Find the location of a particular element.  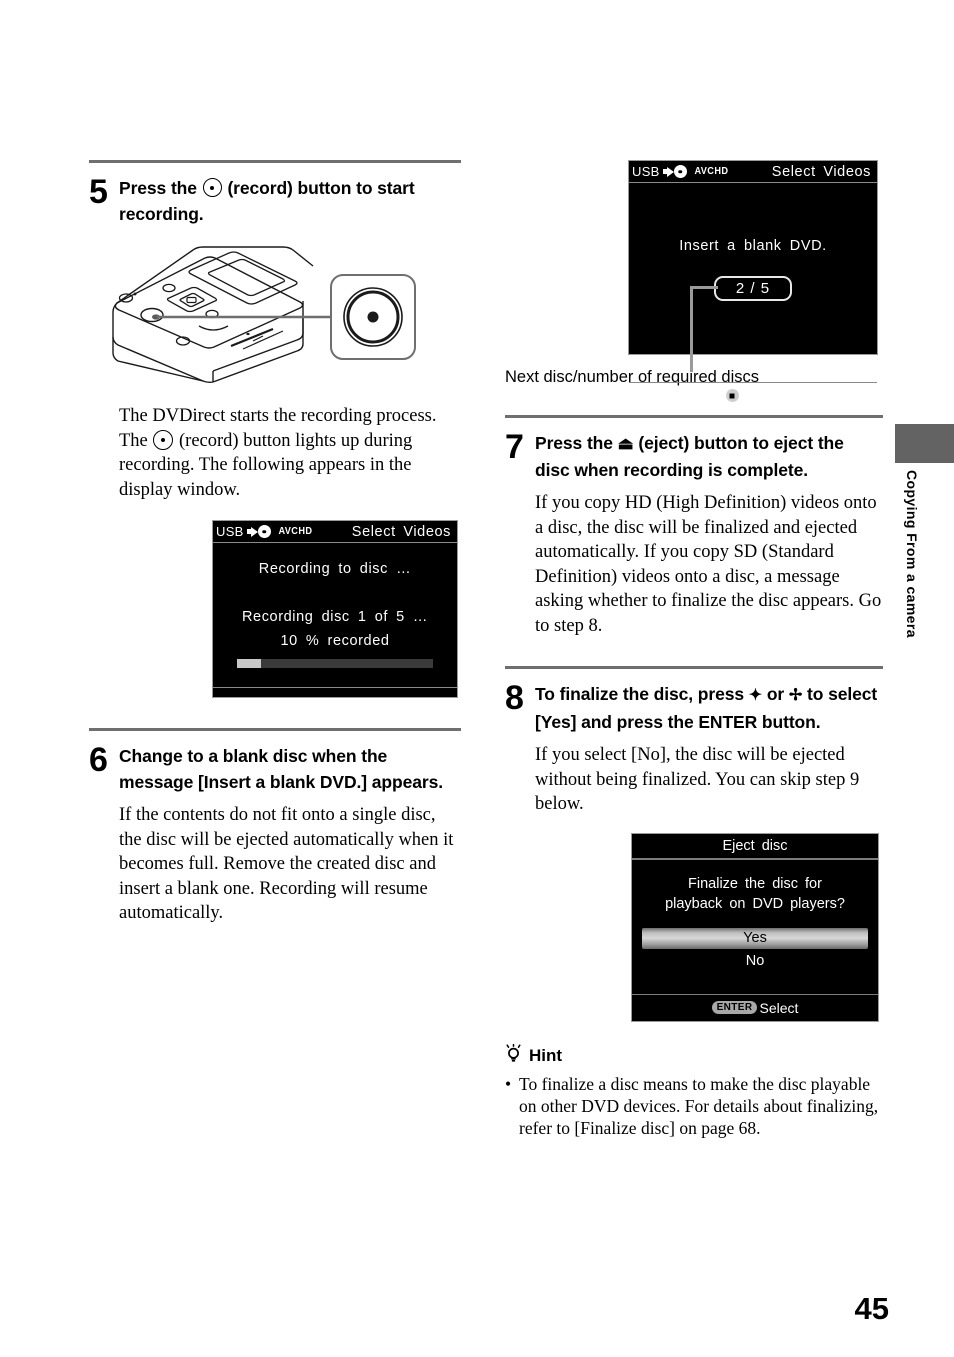

section-divider-step5 is located at coordinates (275, 161).